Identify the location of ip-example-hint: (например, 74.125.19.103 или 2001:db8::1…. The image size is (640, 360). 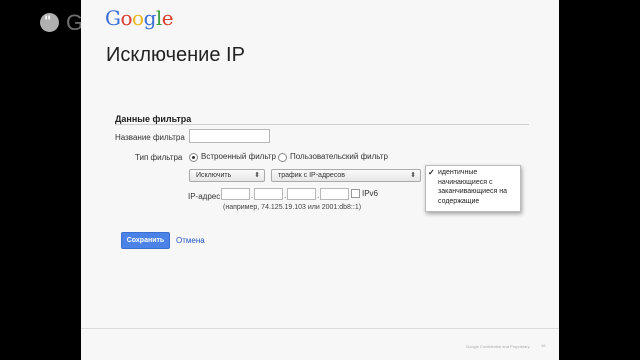
(292, 207).